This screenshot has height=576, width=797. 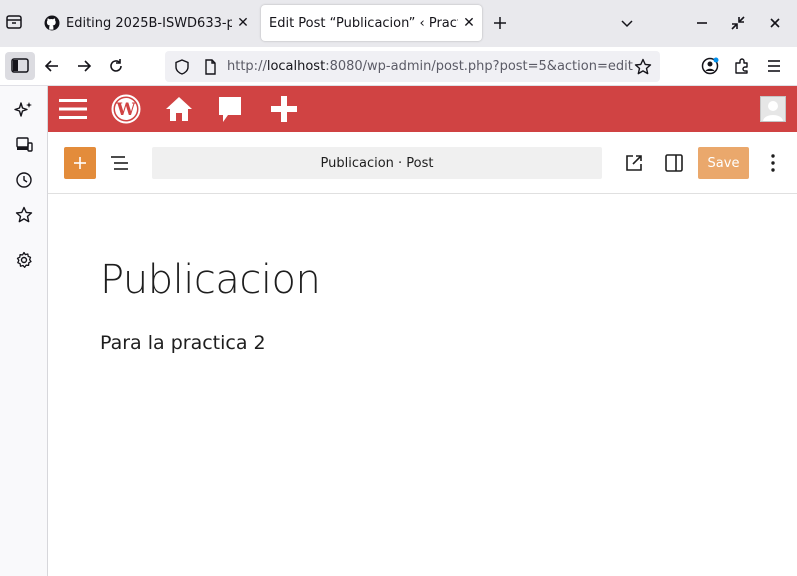 I want to click on page-info-icon, so click(x=210, y=67).